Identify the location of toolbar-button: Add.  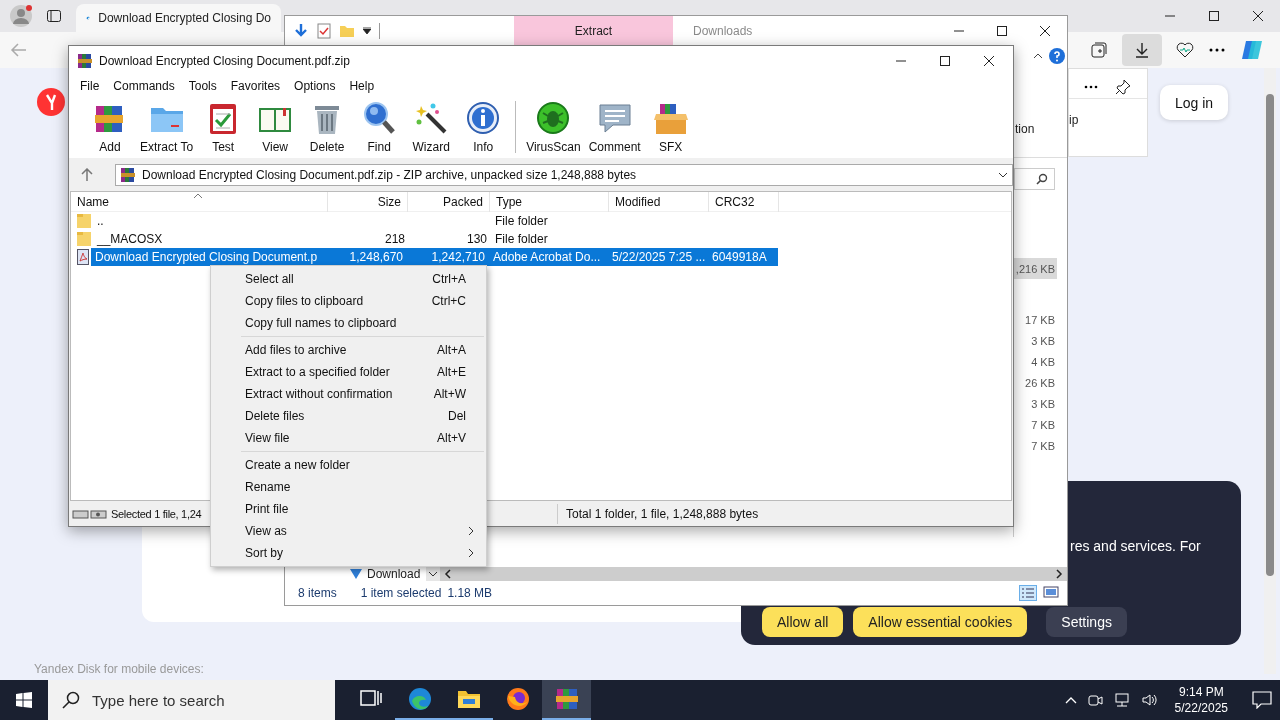
(110, 127).